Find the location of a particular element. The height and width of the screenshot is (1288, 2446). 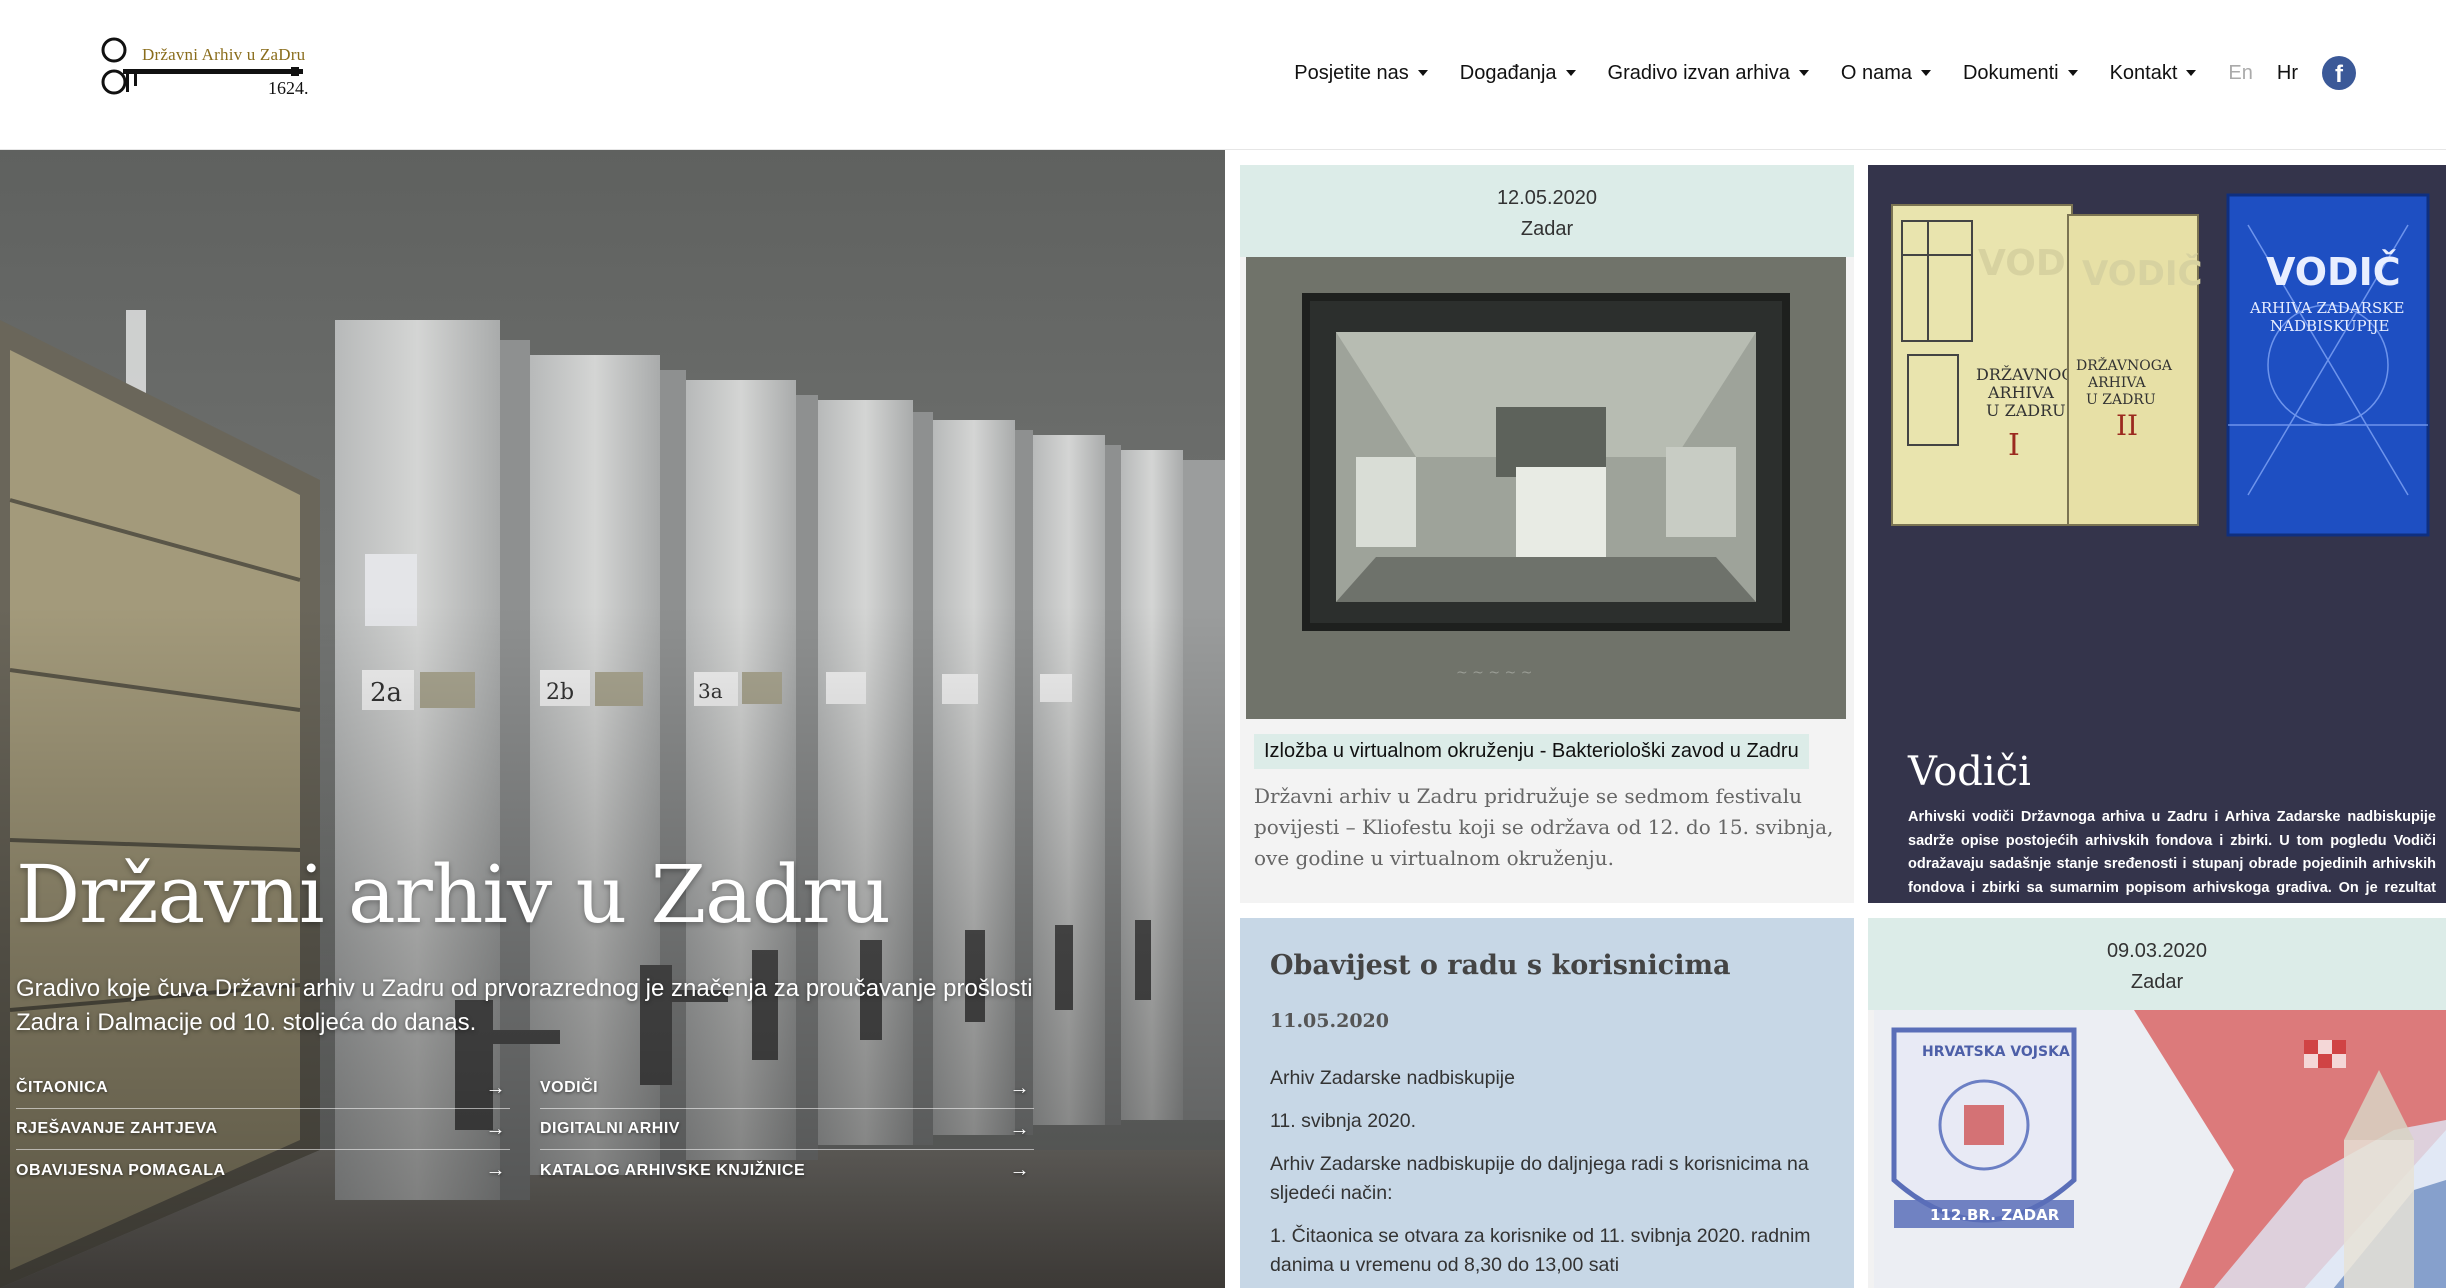

nav-label: Događanja is located at coordinates (1508, 72).